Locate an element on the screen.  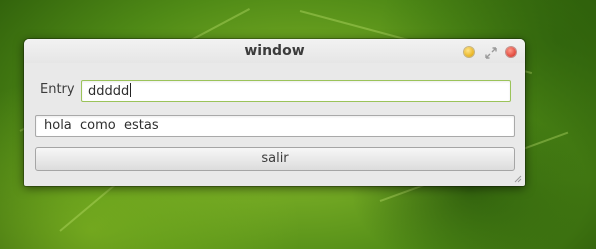
resize-grip-icon is located at coordinates (518, 179).